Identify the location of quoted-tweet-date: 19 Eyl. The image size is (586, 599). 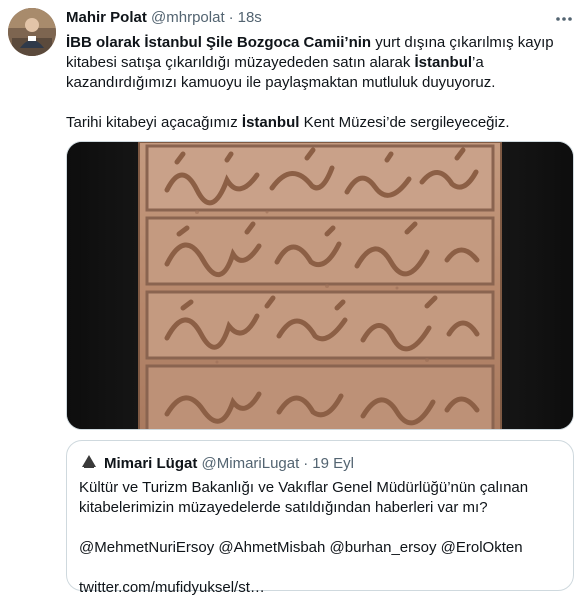
(333, 463).